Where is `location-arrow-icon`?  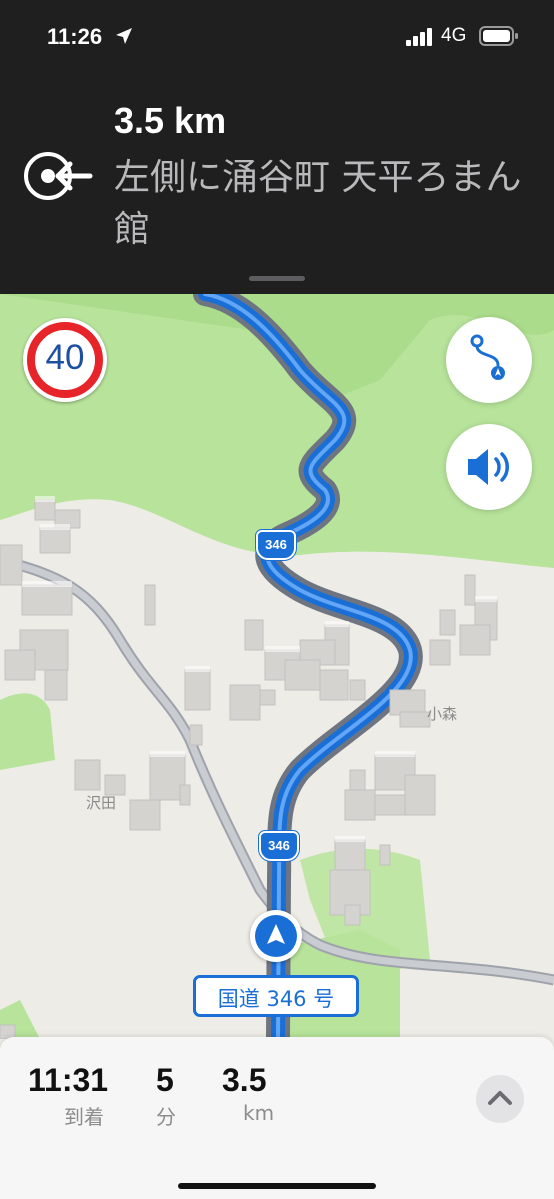
location-arrow-icon is located at coordinates (124, 38).